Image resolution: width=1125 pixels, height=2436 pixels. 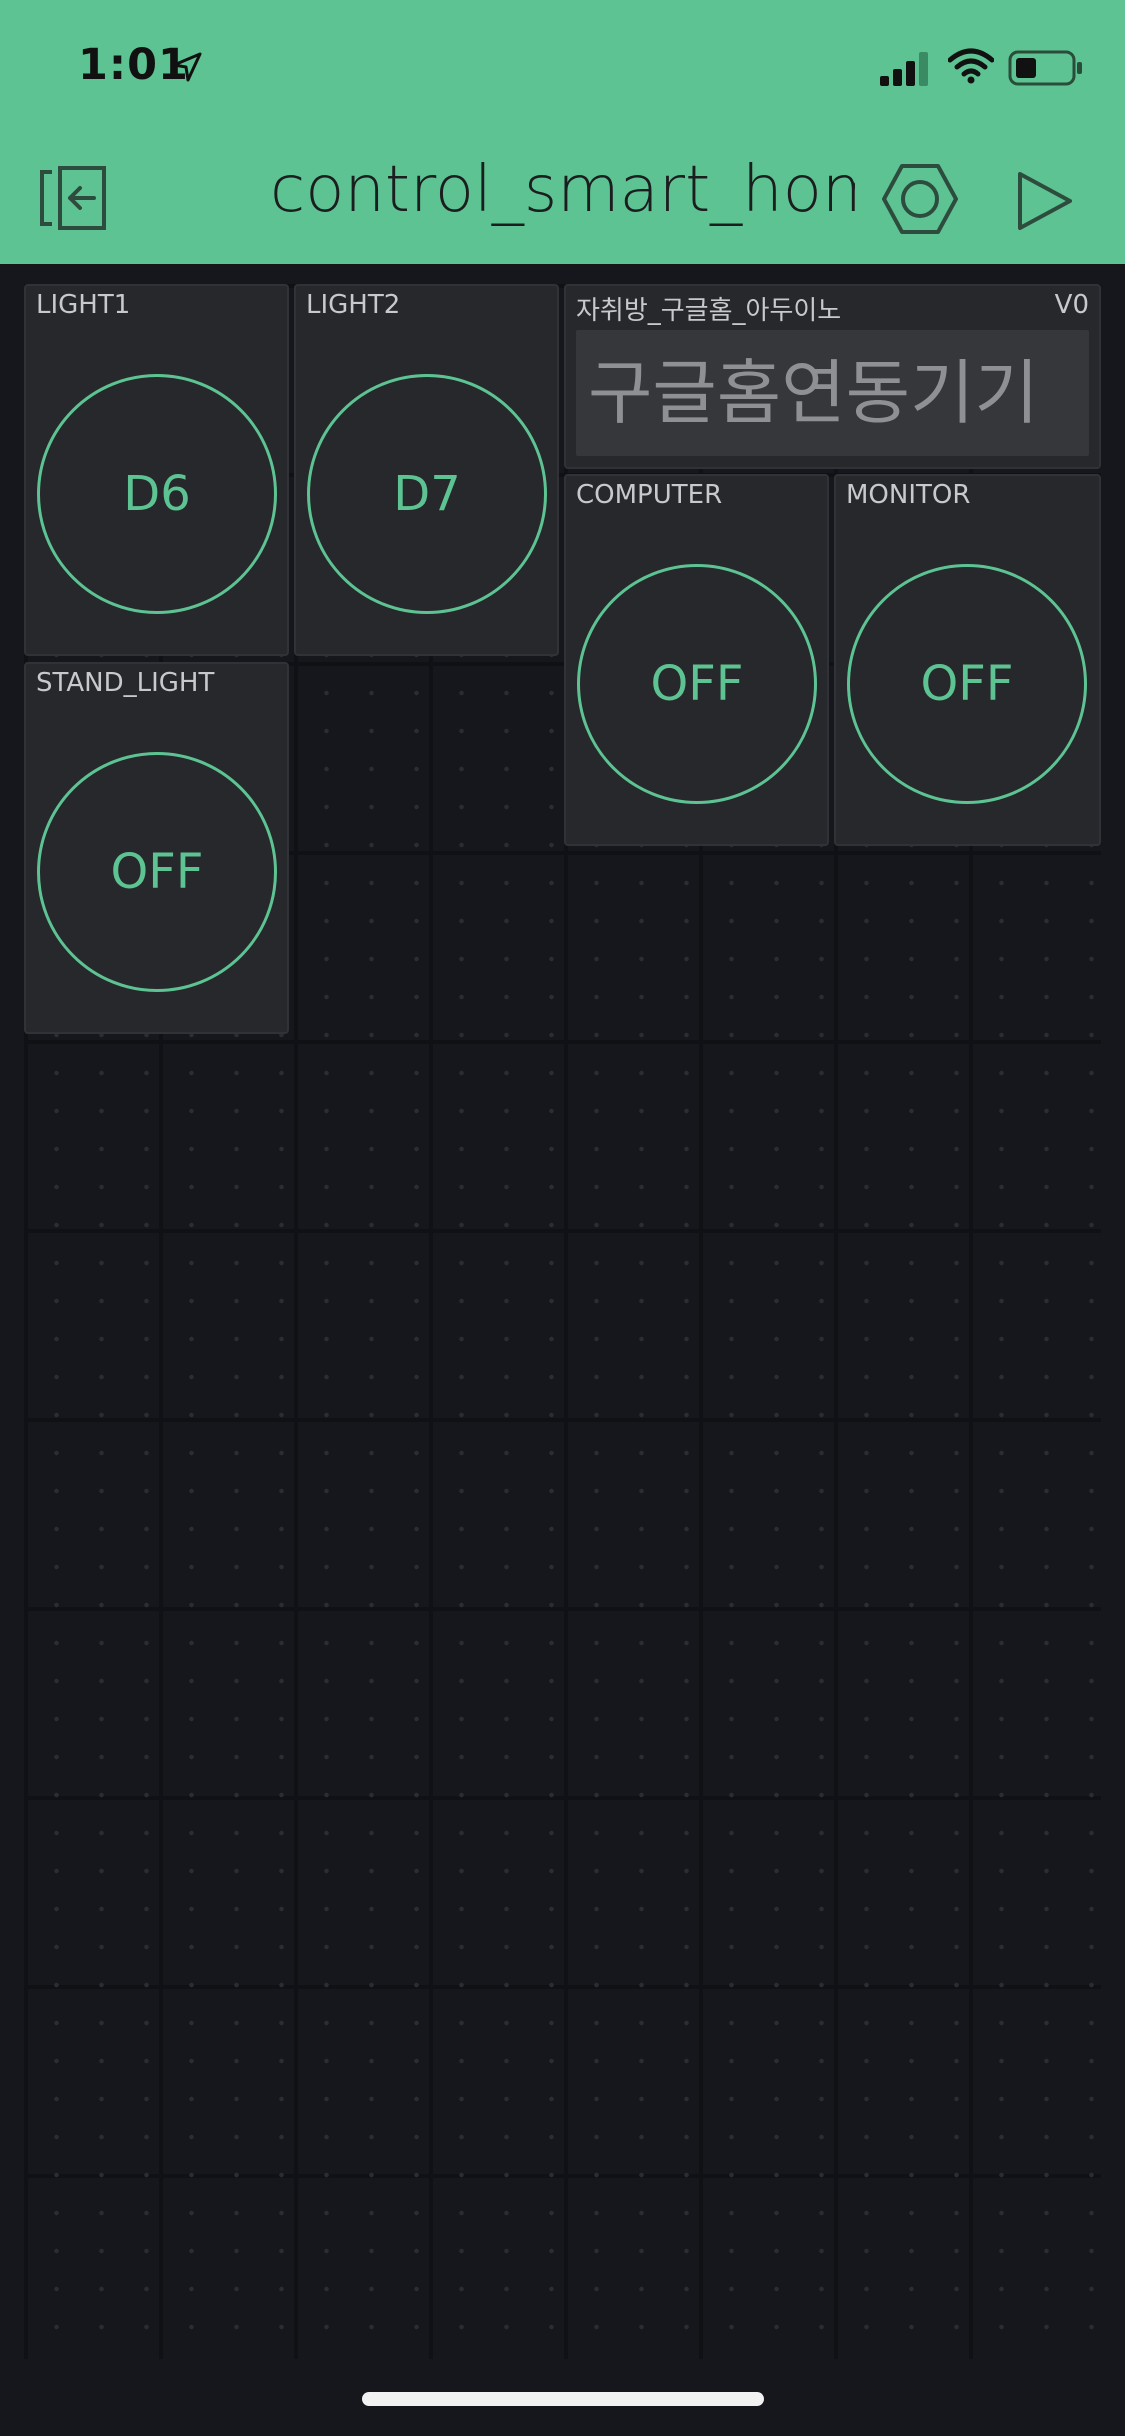 What do you see at coordinates (157, 494) in the screenshot?
I see `light1-button: D6` at bounding box center [157, 494].